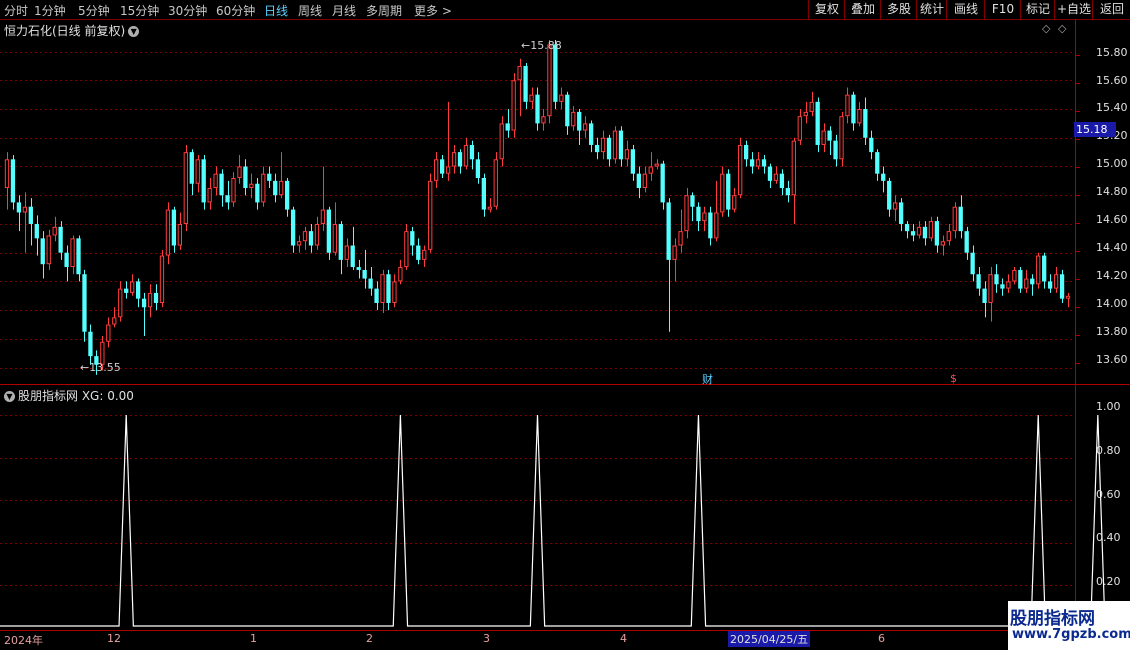  Describe the element at coordinates (1112, 247) in the screenshot. I see `price-tick: 14.40` at that location.